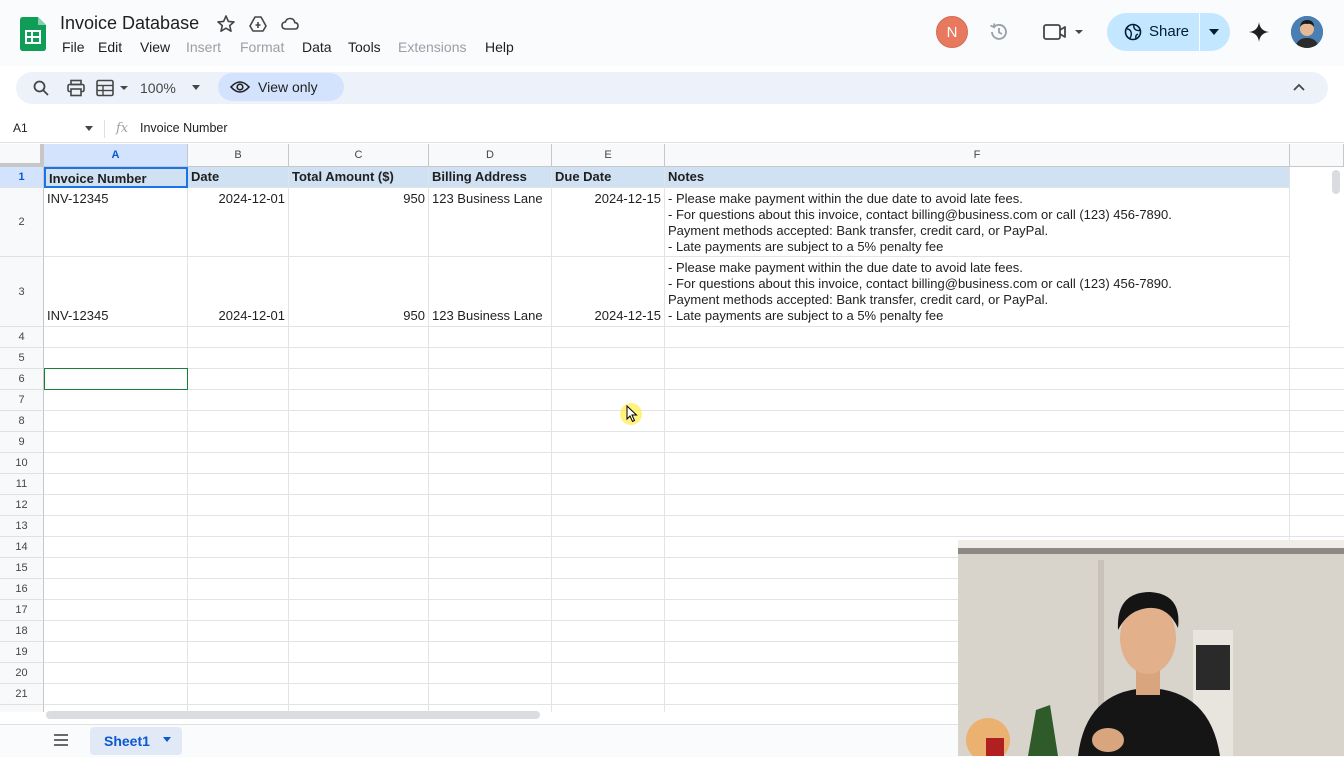 The height and width of the screenshot is (757, 1344). I want to click on sheet-tab-dropdown-icon, so click(167, 740).